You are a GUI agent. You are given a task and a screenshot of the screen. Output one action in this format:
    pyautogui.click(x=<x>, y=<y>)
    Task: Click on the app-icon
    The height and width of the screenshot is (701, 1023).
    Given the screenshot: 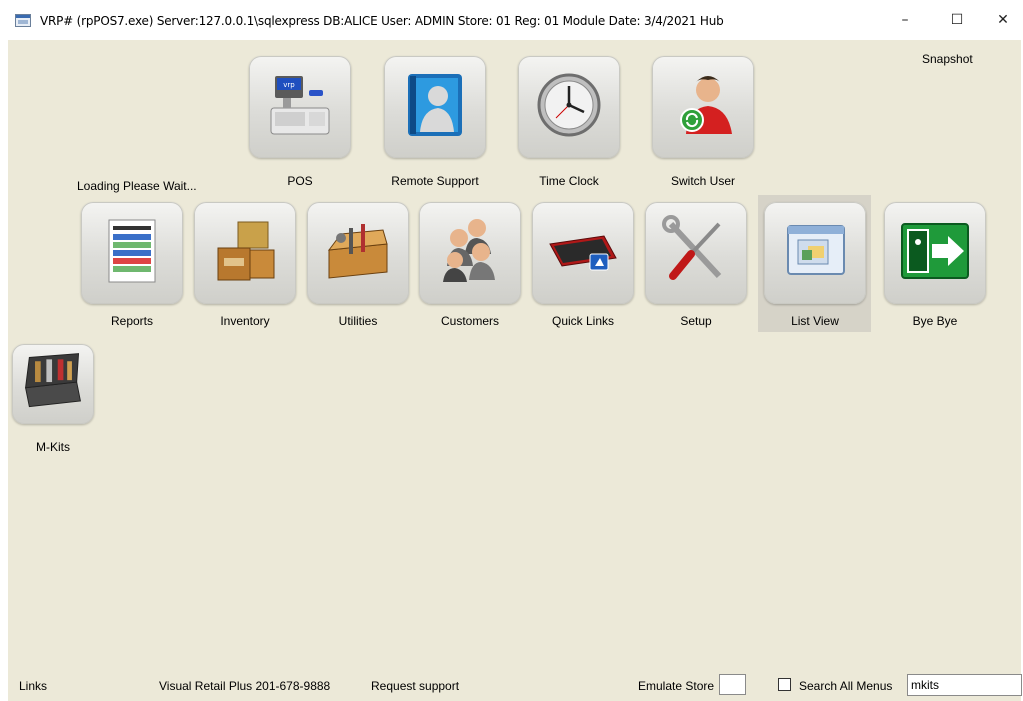 What is the action you would take?
    pyautogui.click(x=23, y=20)
    